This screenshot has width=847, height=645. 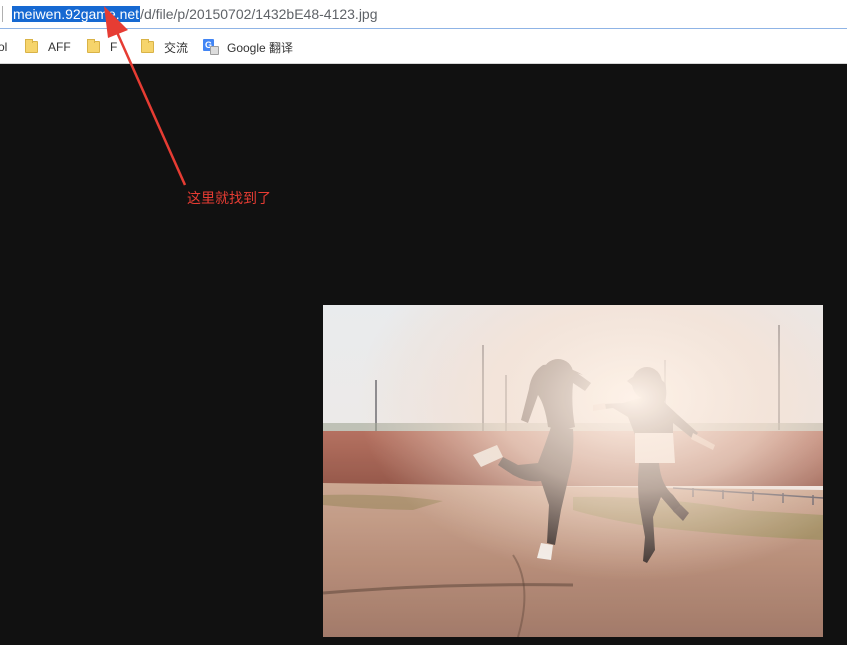 What do you see at coordinates (59, 47) in the screenshot?
I see `bookmark-label: AFF` at bounding box center [59, 47].